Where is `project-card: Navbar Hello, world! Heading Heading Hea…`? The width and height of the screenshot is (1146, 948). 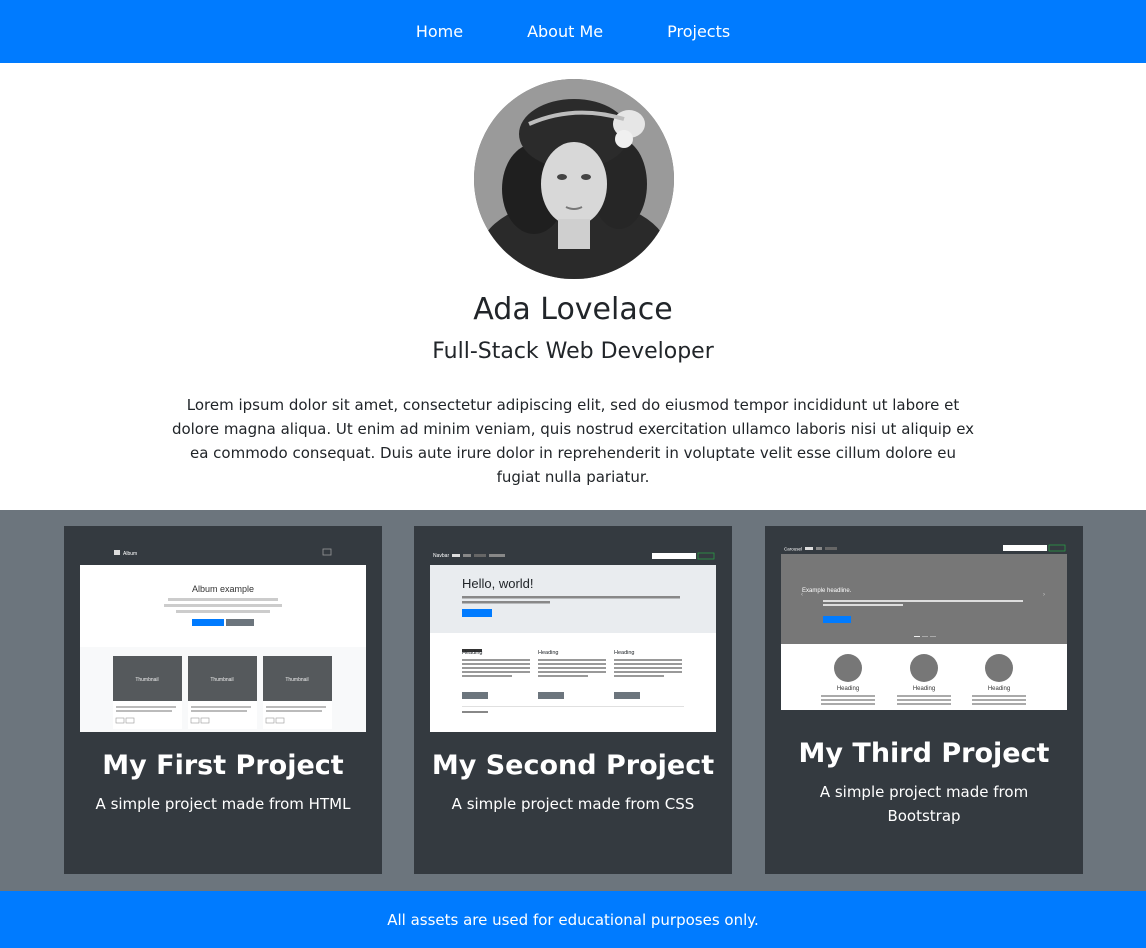 project-card: Navbar Hello, world! Heading Heading Hea… is located at coordinates (573, 700).